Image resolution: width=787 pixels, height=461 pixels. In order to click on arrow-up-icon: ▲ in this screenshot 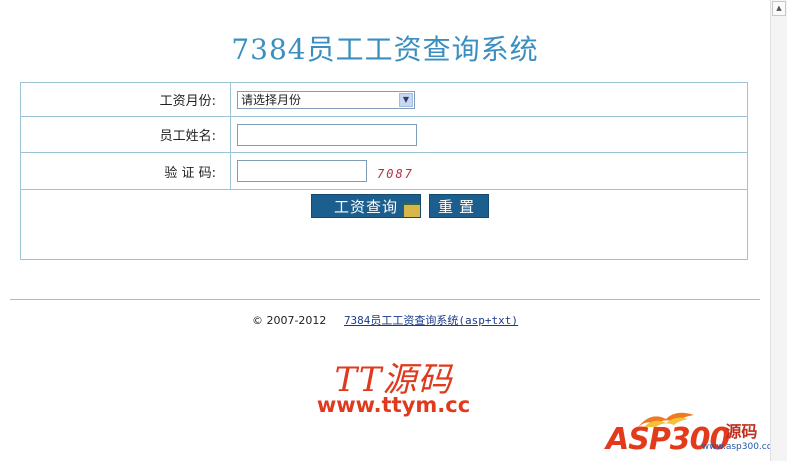, I will do `click(779, 8)`.